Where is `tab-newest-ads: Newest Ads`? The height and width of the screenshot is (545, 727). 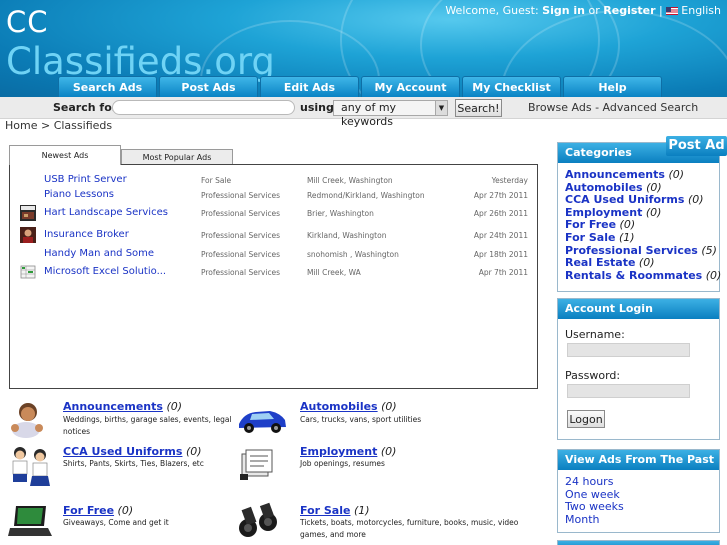
tab-newest-ads: Newest Ads is located at coordinates (65, 155).